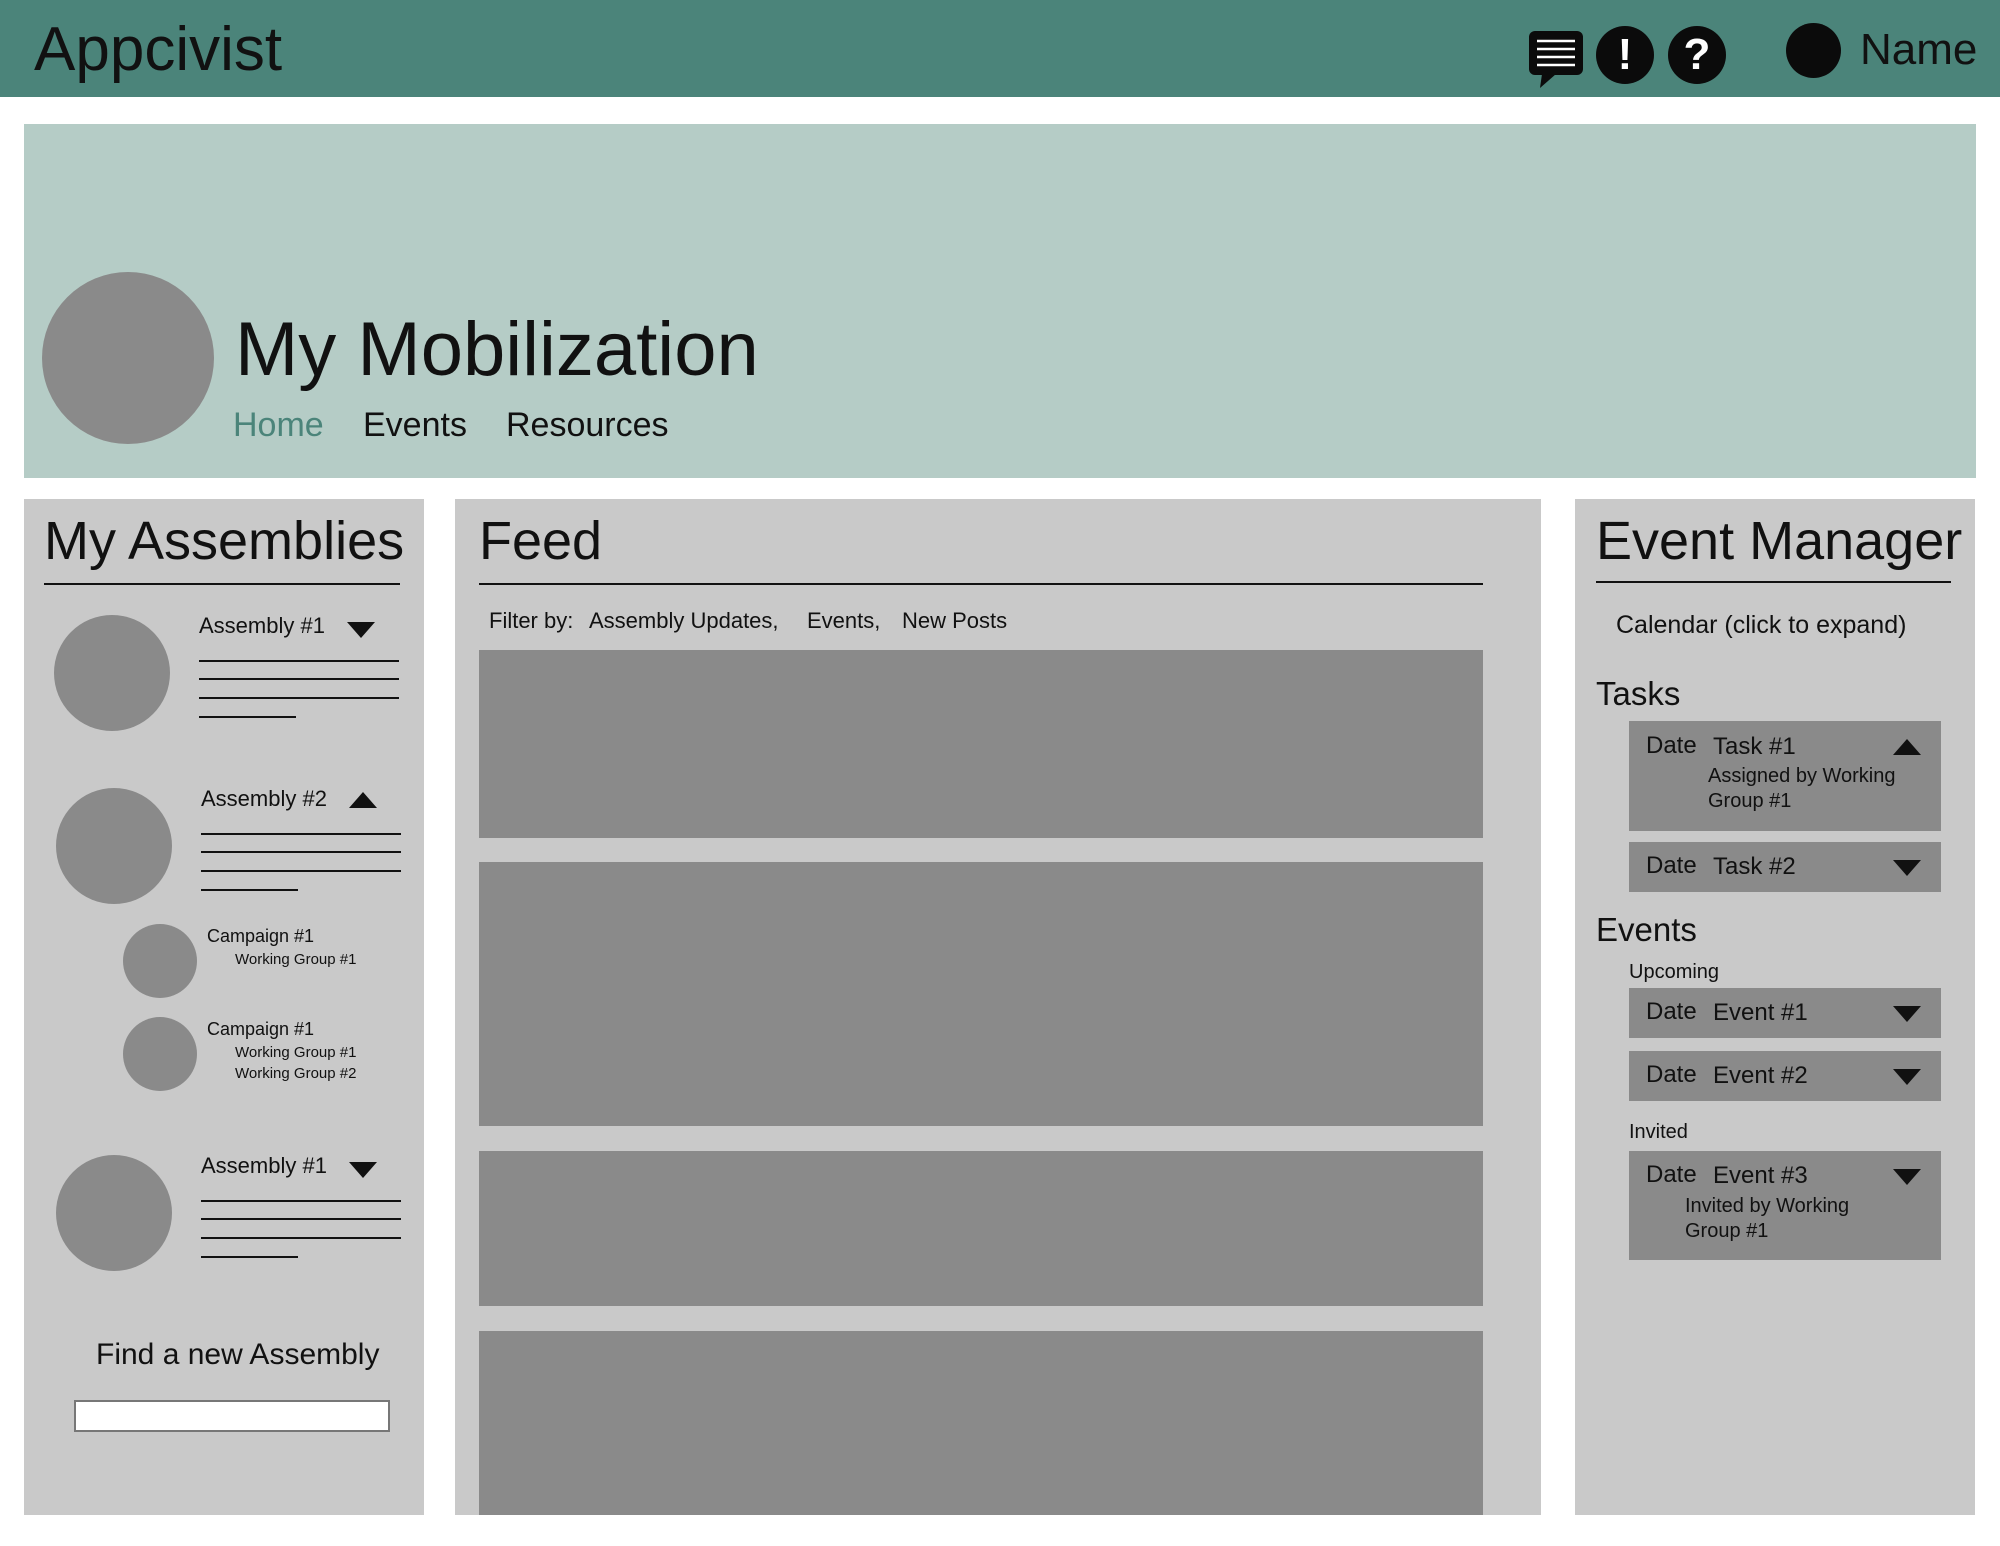 The width and height of the screenshot is (2000, 1546). Describe the element at coordinates (843, 621) in the screenshot. I see `filter-events: Events,` at that location.